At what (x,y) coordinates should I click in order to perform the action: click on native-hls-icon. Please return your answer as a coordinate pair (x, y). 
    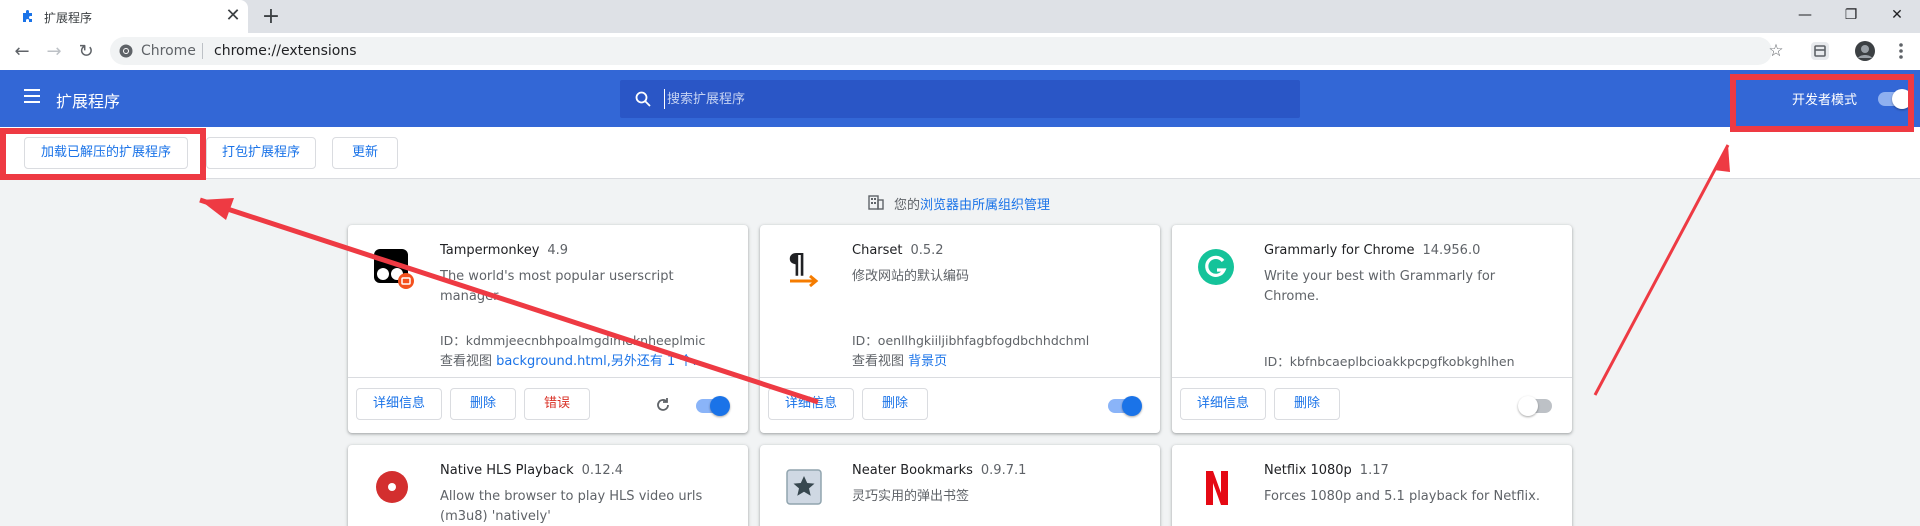
    Looking at the image, I should click on (392, 487).